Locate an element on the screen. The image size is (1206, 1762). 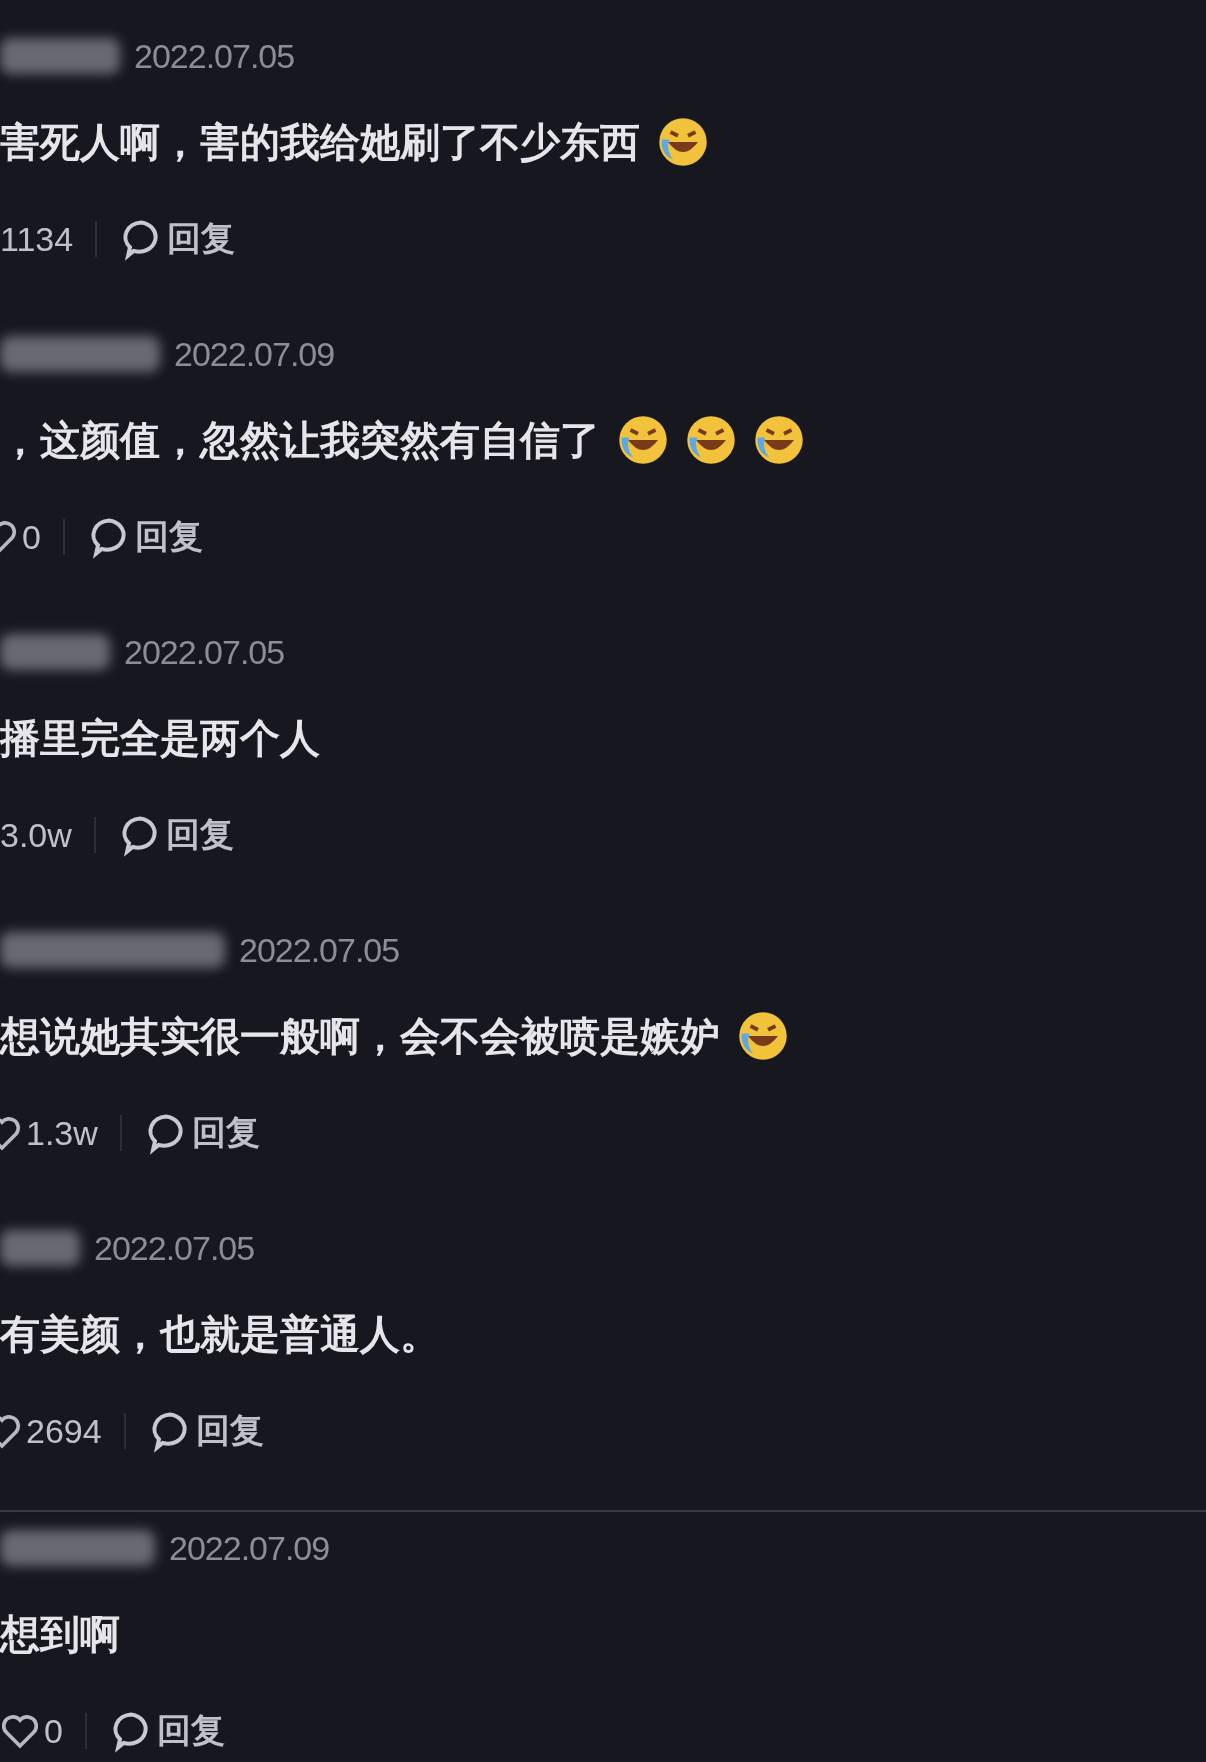
comment-text: ，这颜值，忽然让我突然有自信了 is located at coordinates (300, 440).